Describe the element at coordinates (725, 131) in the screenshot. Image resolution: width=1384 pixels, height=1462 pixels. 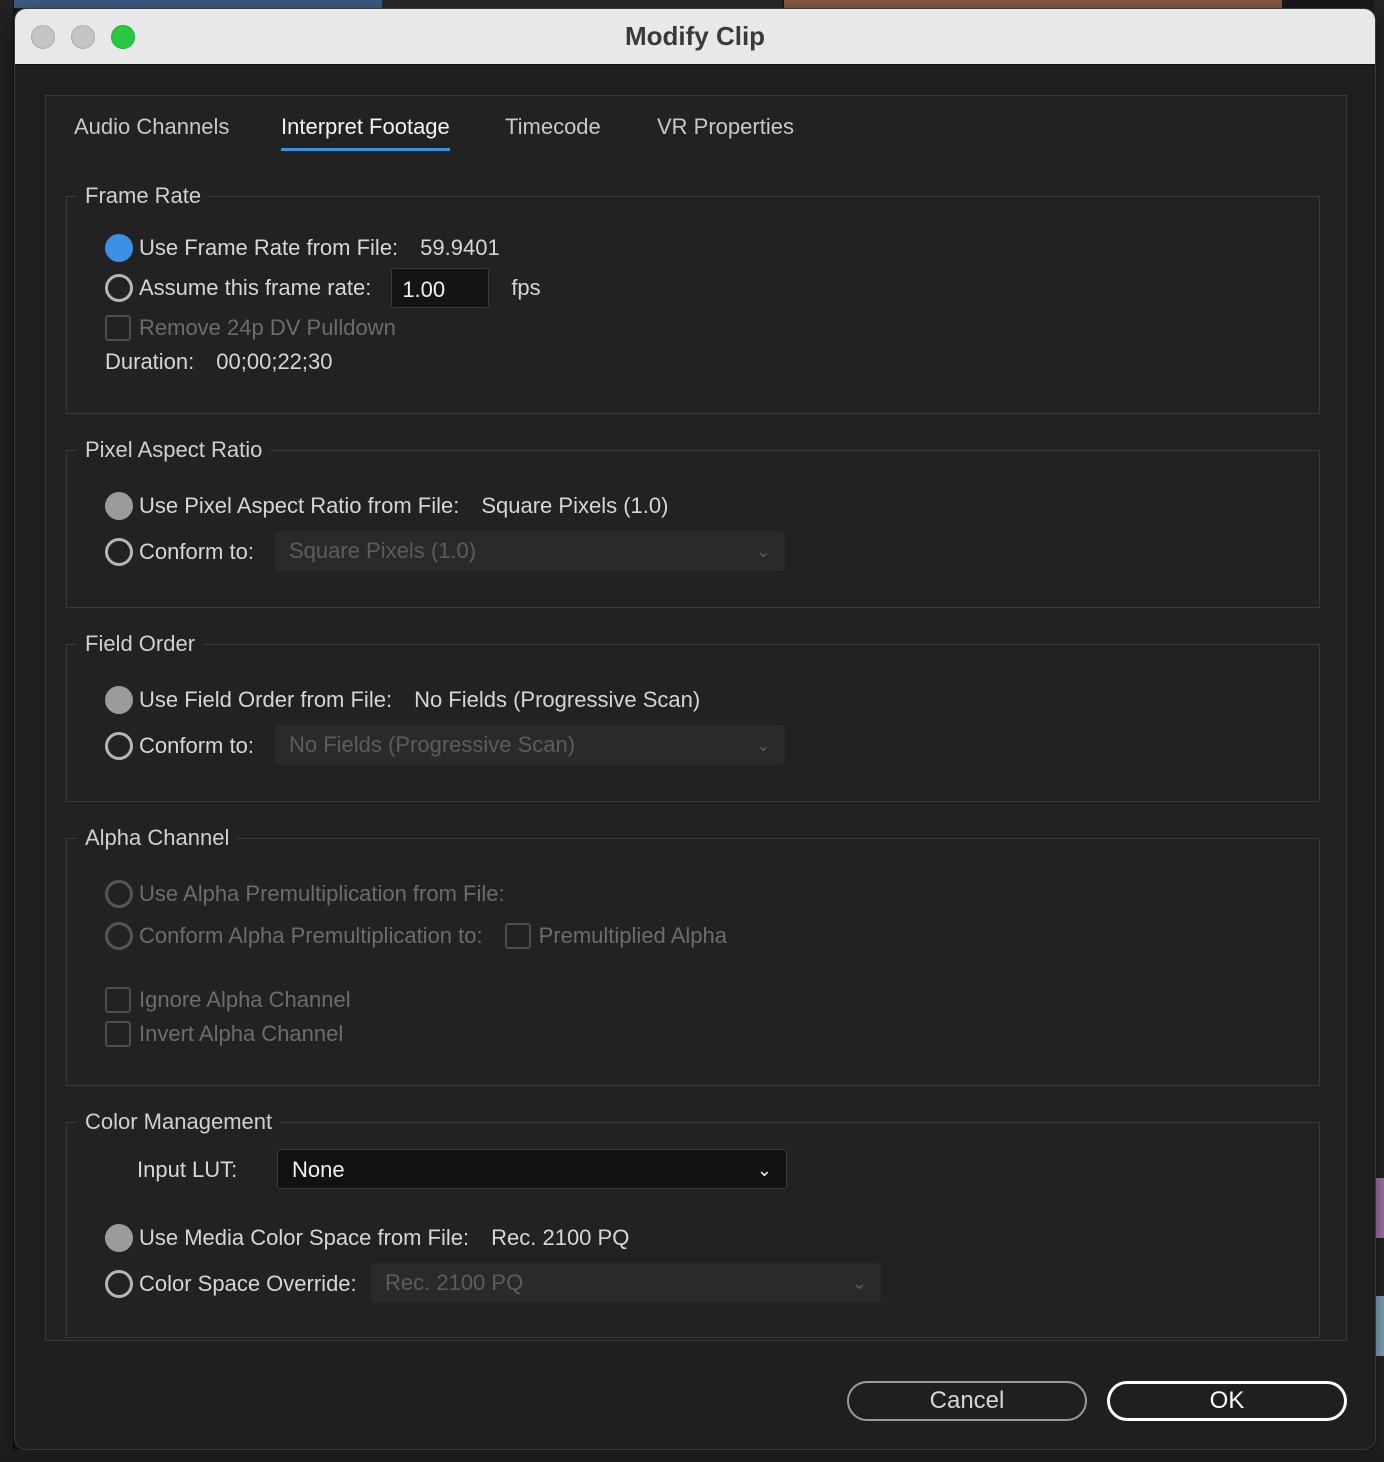
I see `tab-vr-properties: VR Properties` at that location.